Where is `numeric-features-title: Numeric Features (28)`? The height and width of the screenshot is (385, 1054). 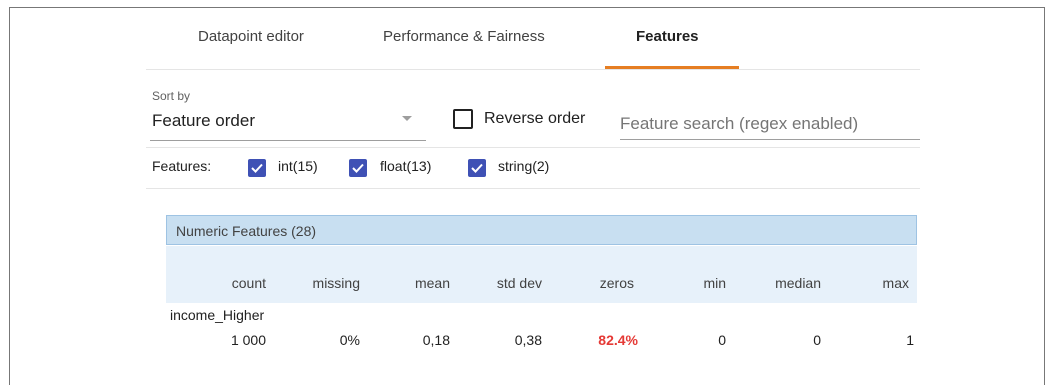 numeric-features-title: Numeric Features (28) is located at coordinates (246, 231).